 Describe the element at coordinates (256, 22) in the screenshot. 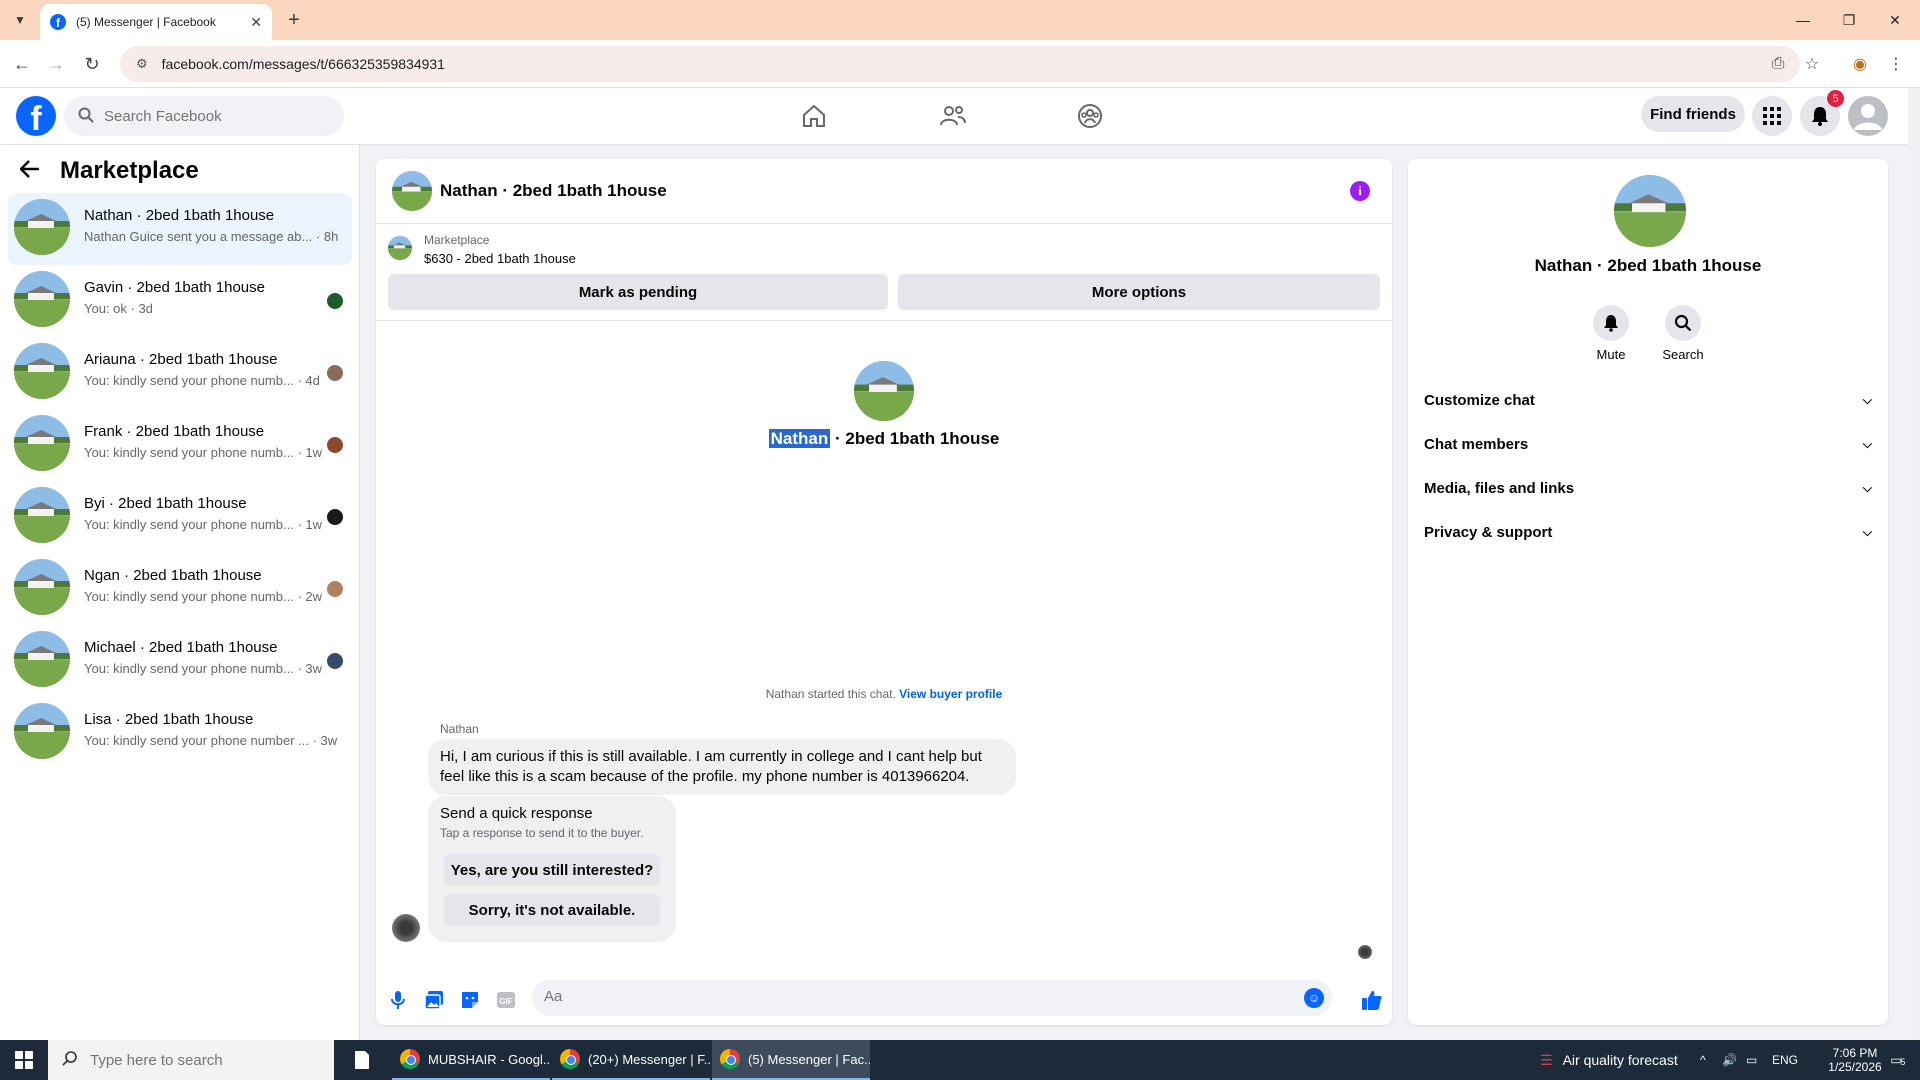

I see `close-tab-icon: ✕` at that location.